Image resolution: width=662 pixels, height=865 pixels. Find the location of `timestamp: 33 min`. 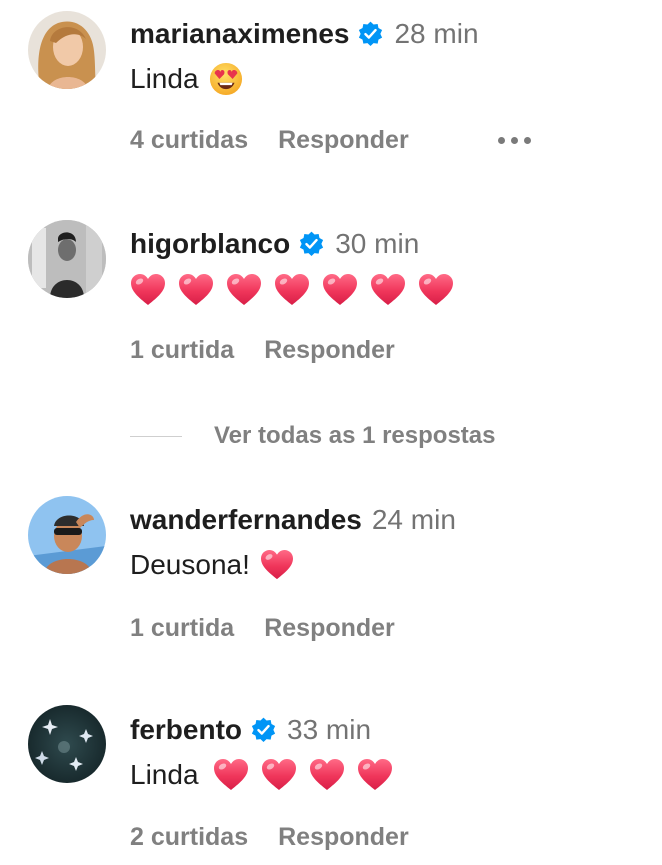

timestamp: 33 min is located at coordinates (329, 729).